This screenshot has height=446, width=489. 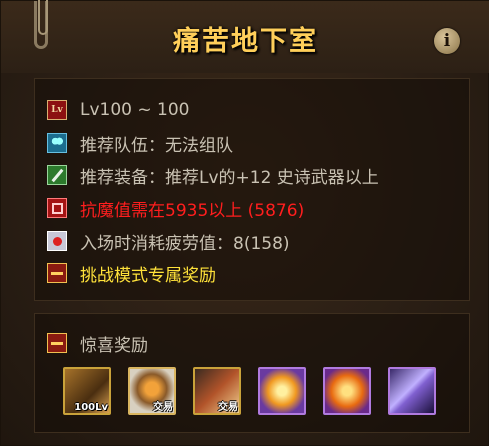 What do you see at coordinates (156, 145) in the screenshot?
I see `team-text: 推荐队伍：无法组队` at bounding box center [156, 145].